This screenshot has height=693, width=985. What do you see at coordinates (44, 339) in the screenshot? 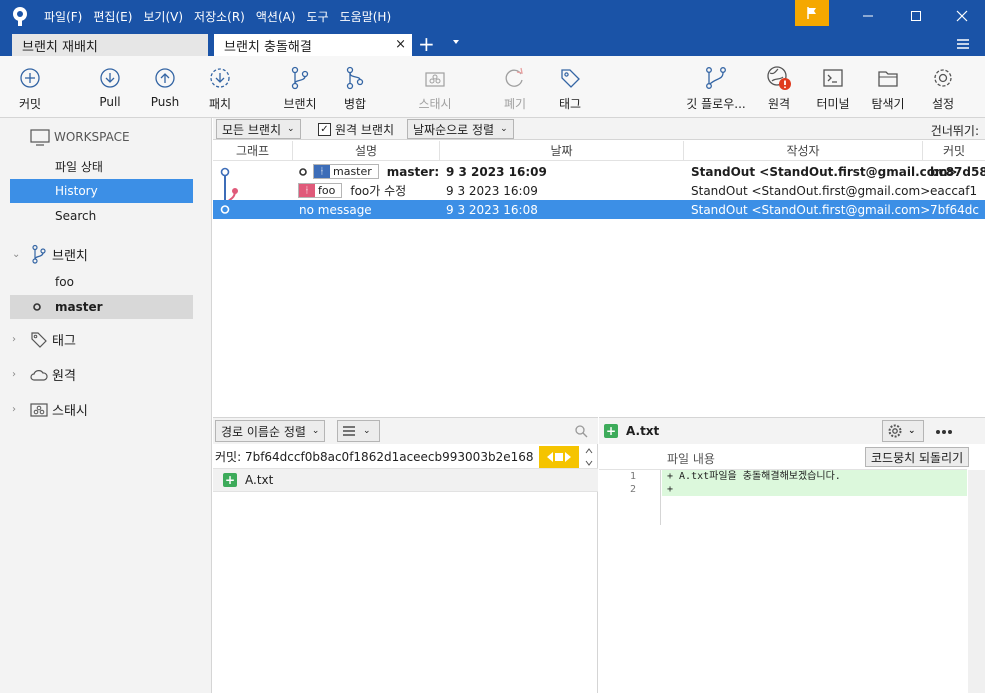
I see `sidebar-section-tags: › 태그` at bounding box center [44, 339].